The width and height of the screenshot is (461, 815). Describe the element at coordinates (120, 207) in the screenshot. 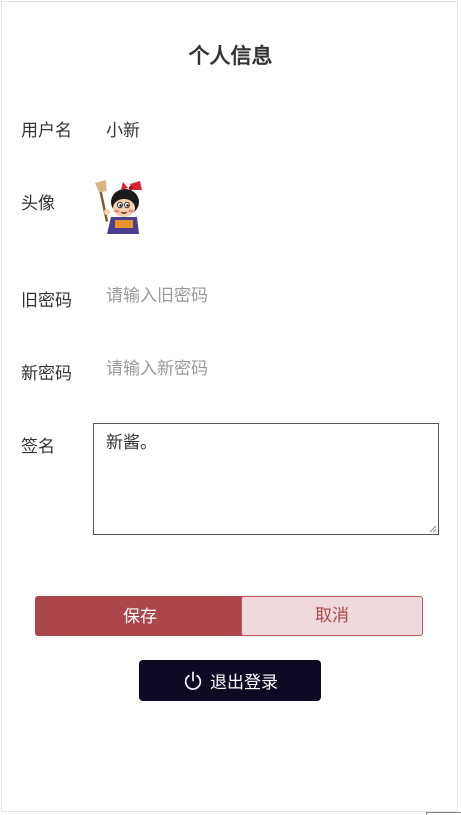

I see `cartoon-avatar-icon` at that location.